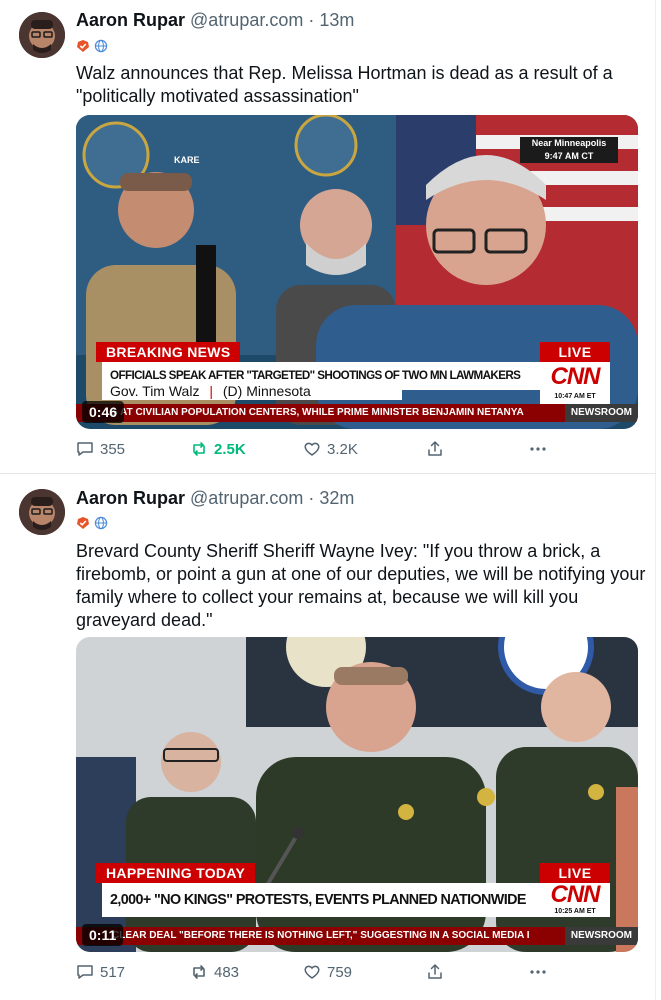 This screenshot has height=1000, width=661. What do you see at coordinates (103, 935) in the screenshot?
I see `video-duration: 0:11` at bounding box center [103, 935].